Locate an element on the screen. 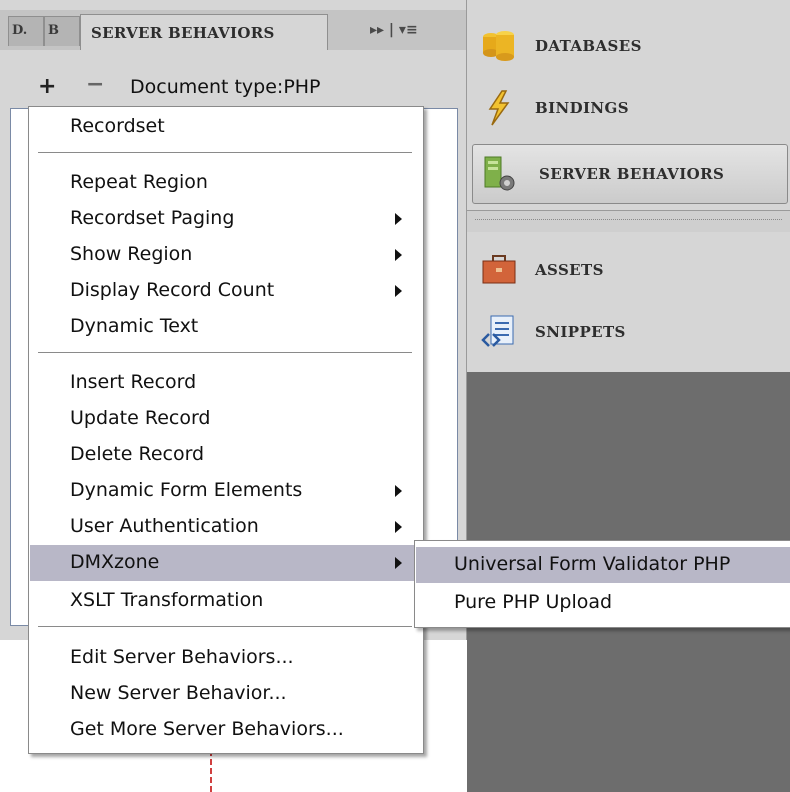 This screenshot has width=790, height=792. menu-item-label: Display Record Count is located at coordinates (172, 290).